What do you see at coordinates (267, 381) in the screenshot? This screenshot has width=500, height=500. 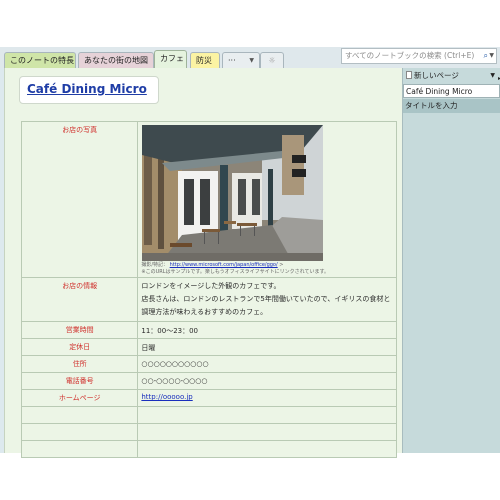 I see `row-value: ○○-○○○○-○○○○` at bounding box center [267, 381].